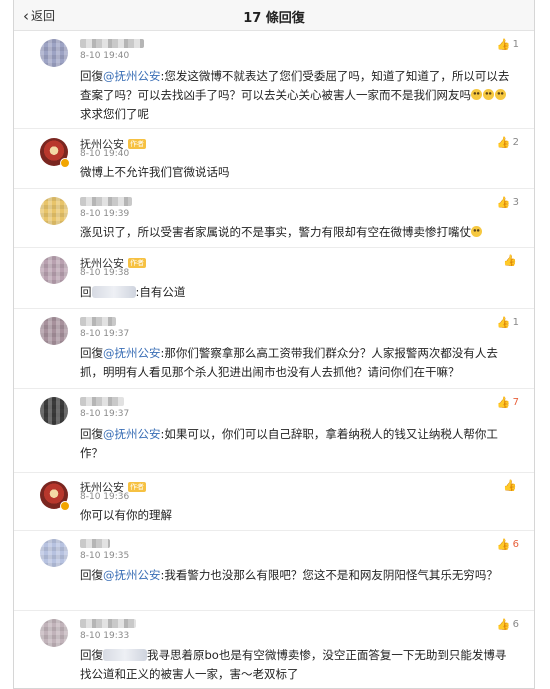 The width and height of the screenshot is (550, 689). I want to click on comment-body: 涨见识了，所以受害者家属说的不是事实，警力有限却有空在微博卖惨打嘴仗, so click(275, 232).